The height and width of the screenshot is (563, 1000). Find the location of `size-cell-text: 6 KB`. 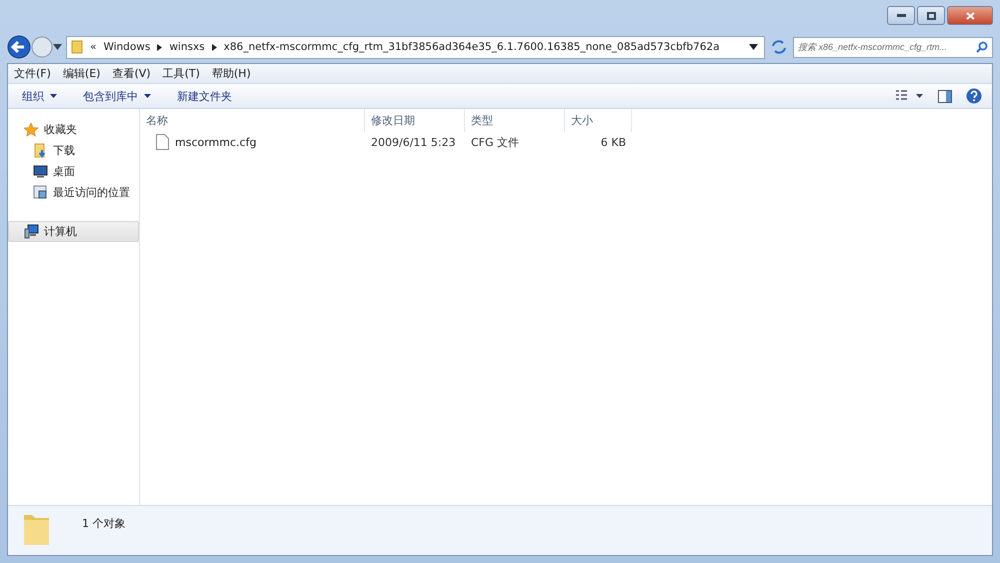

size-cell-text: 6 KB is located at coordinates (613, 142).